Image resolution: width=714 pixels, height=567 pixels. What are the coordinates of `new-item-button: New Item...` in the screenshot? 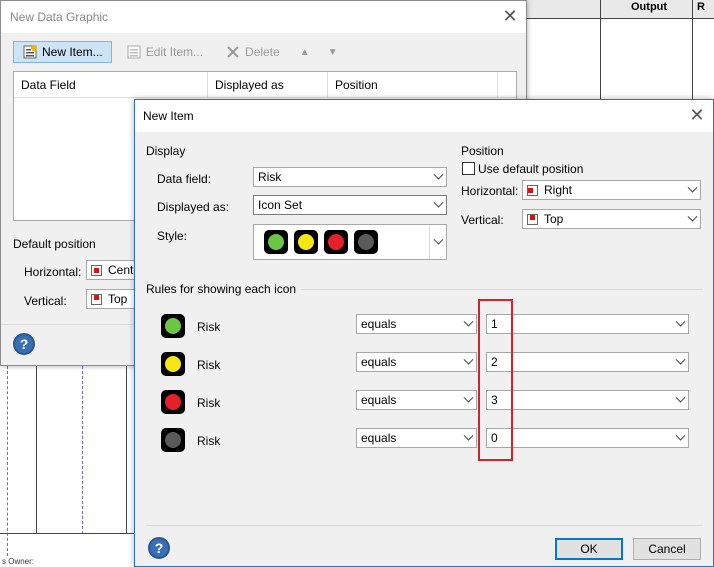 It's located at (62, 52).